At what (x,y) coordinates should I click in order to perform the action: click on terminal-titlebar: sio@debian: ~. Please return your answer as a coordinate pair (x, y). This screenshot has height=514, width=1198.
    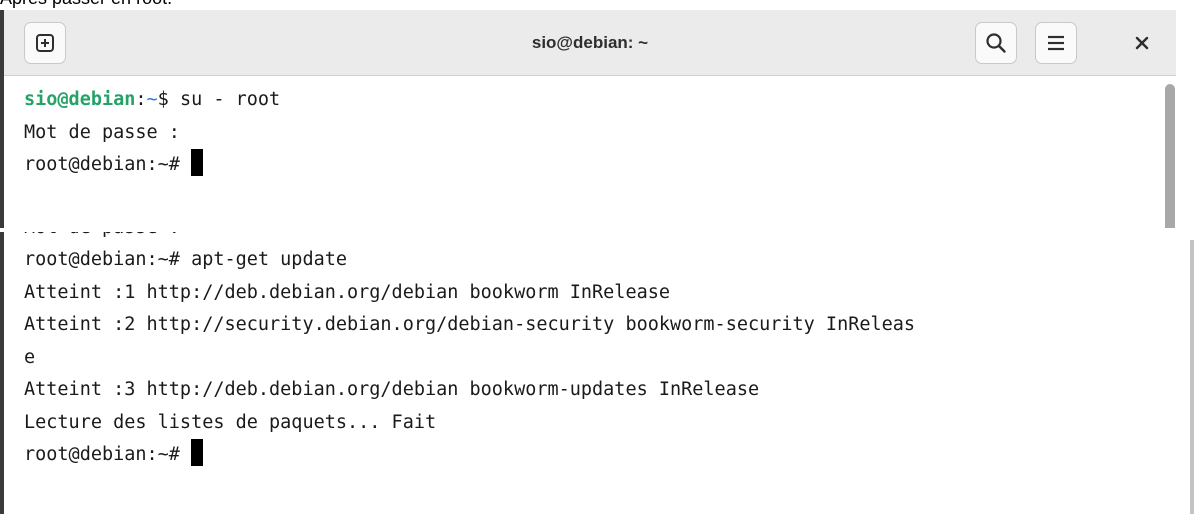
    Looking at the image, I should click on (590, 43).